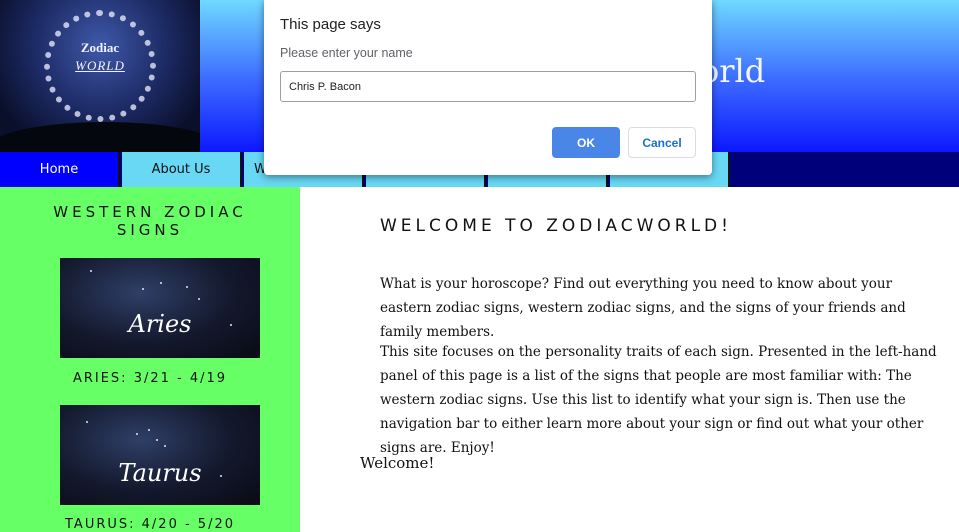  Describe the element at coordinates (100, 65) in the screenshot. I see `logo-text-world: WORLD` at that location.